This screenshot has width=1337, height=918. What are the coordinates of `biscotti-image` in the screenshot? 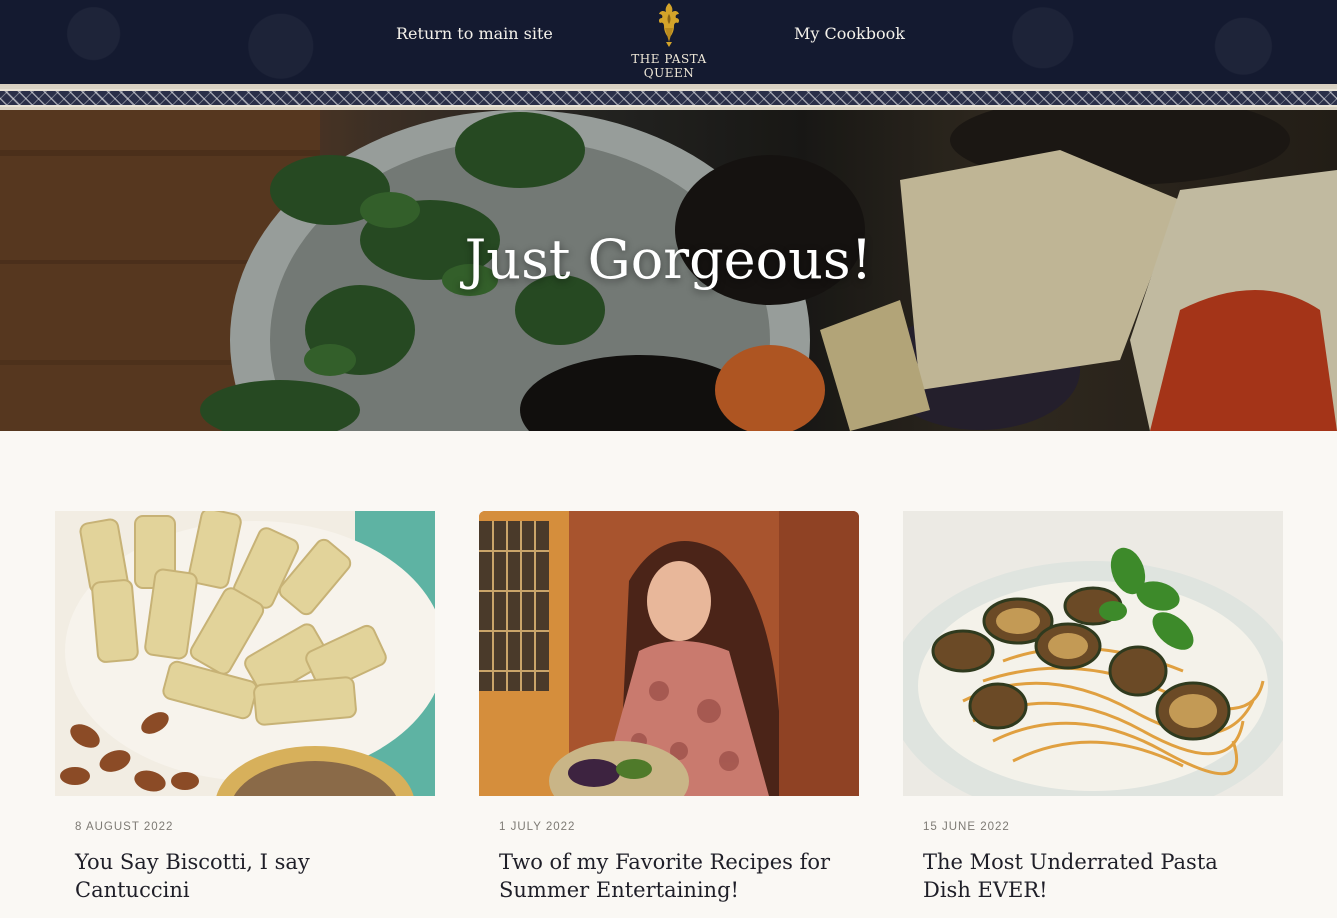 It's located at (245, 653).